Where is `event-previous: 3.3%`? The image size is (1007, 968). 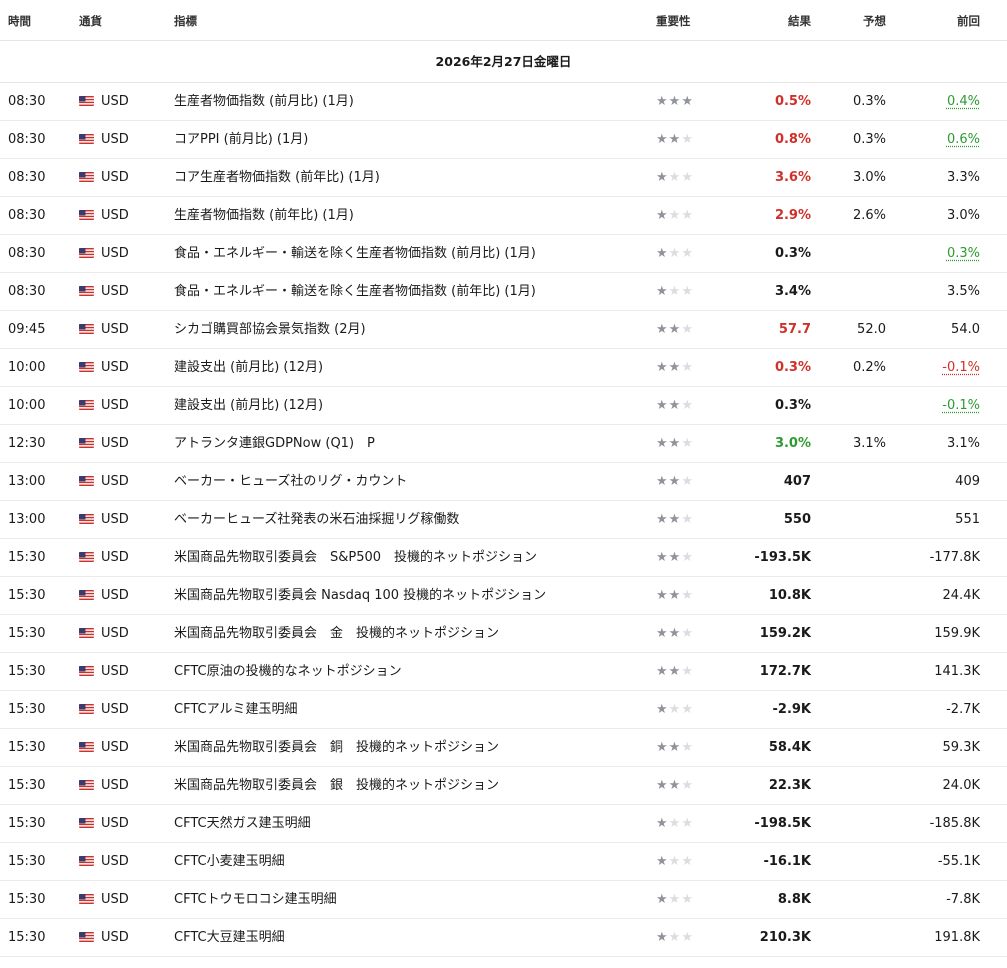
event-previous: 3.3% is located at coordinates (963, 177).